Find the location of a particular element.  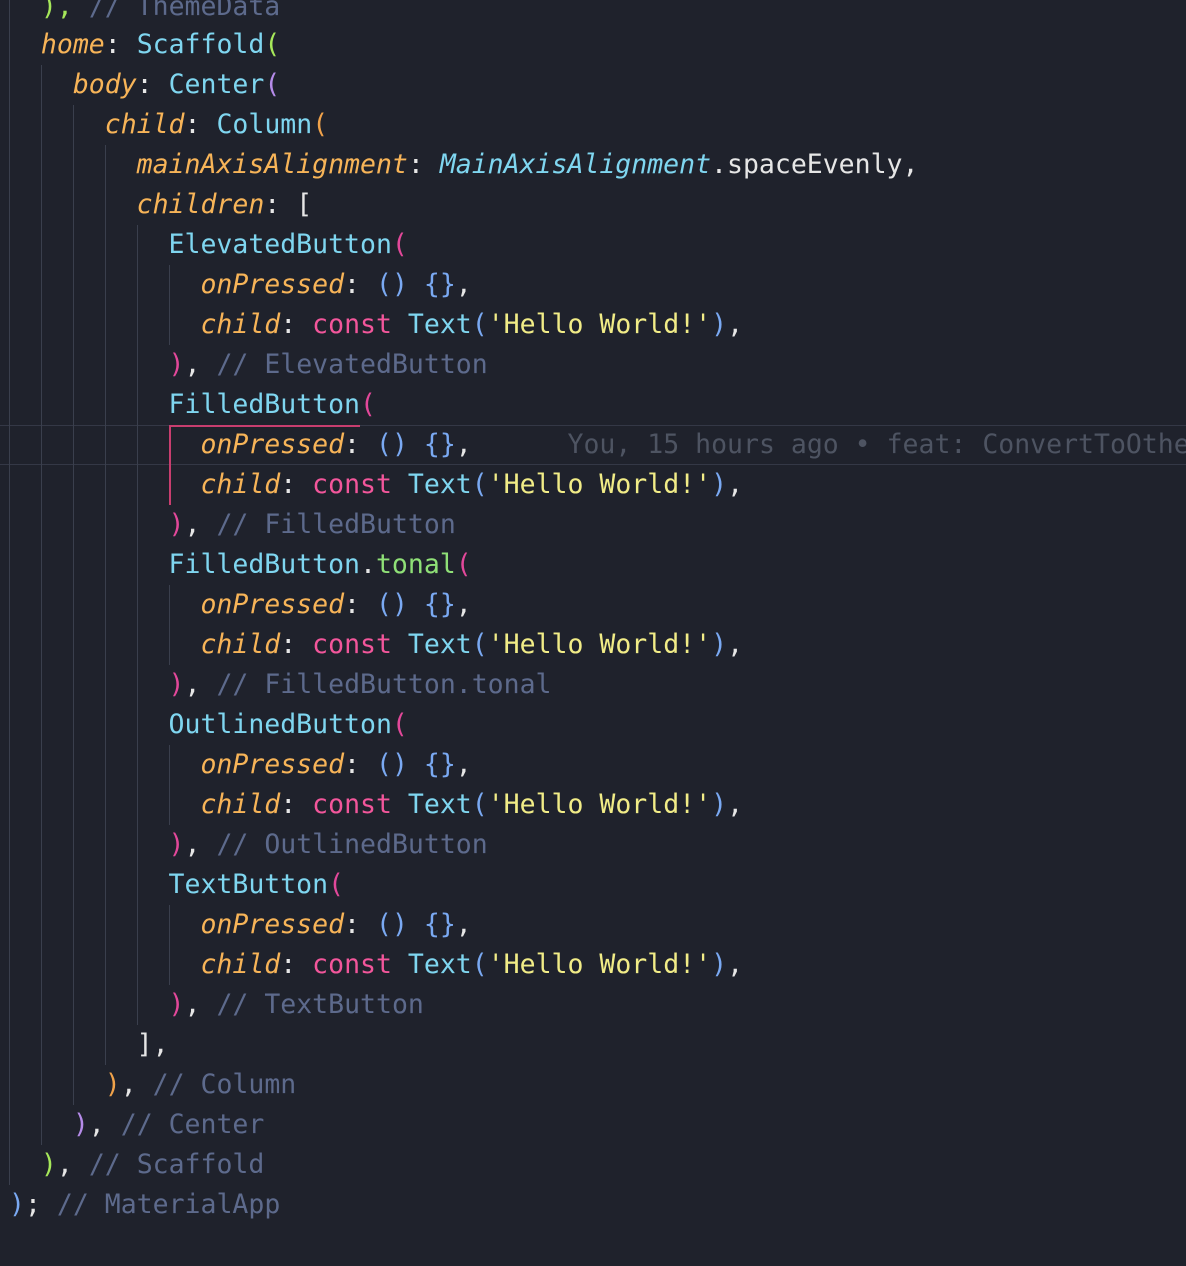

code-line: ); // MaterialApp is located at coordinates (144, 1205).